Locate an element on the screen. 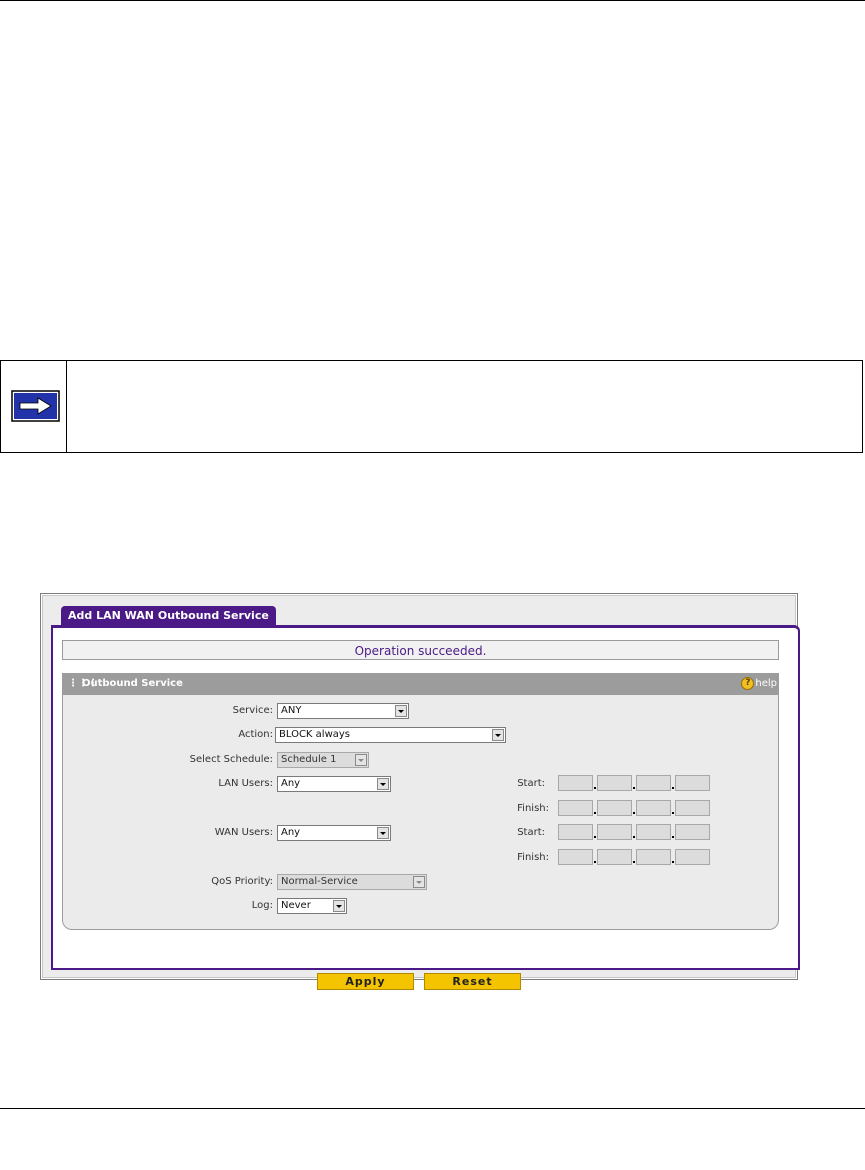 The image size is (865, 1170). reset-button: Reset is located at coordinates (472, 981).